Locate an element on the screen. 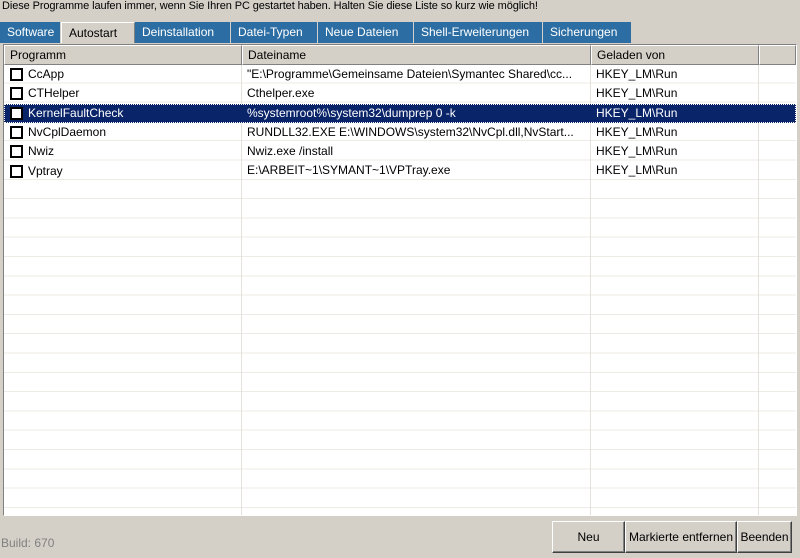  tab-shell-erweiterungen: Shell-Erweiterungen is located at coordinates (478, 32).